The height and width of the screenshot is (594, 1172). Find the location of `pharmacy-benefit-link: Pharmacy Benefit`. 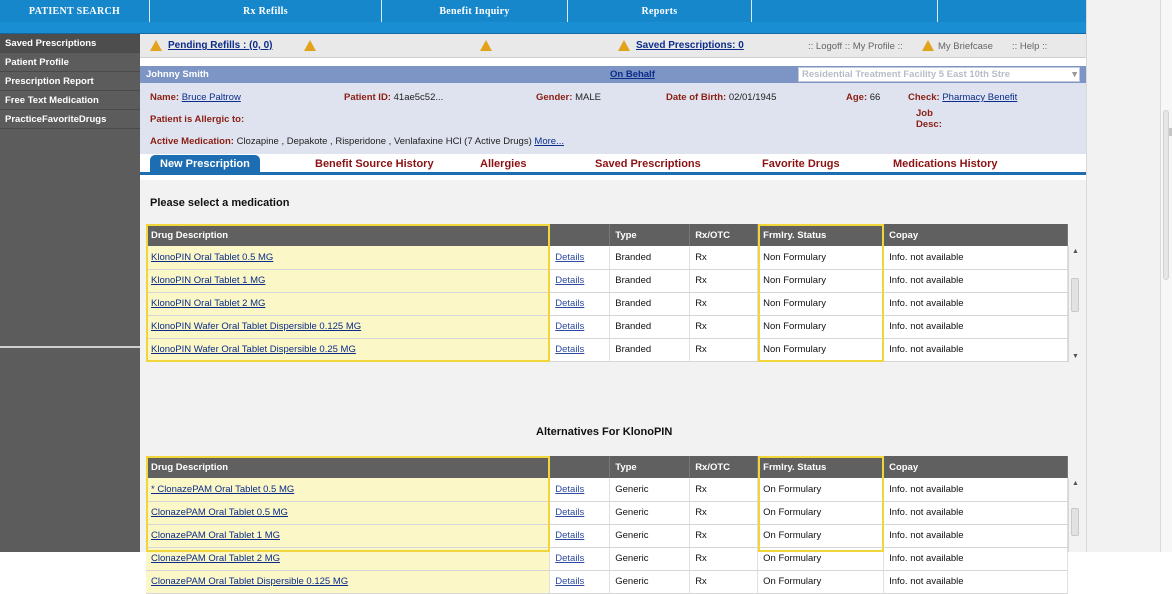

pharmacy-benefit-link: Pharmacy Benefit is located at coordinates (979, 97).